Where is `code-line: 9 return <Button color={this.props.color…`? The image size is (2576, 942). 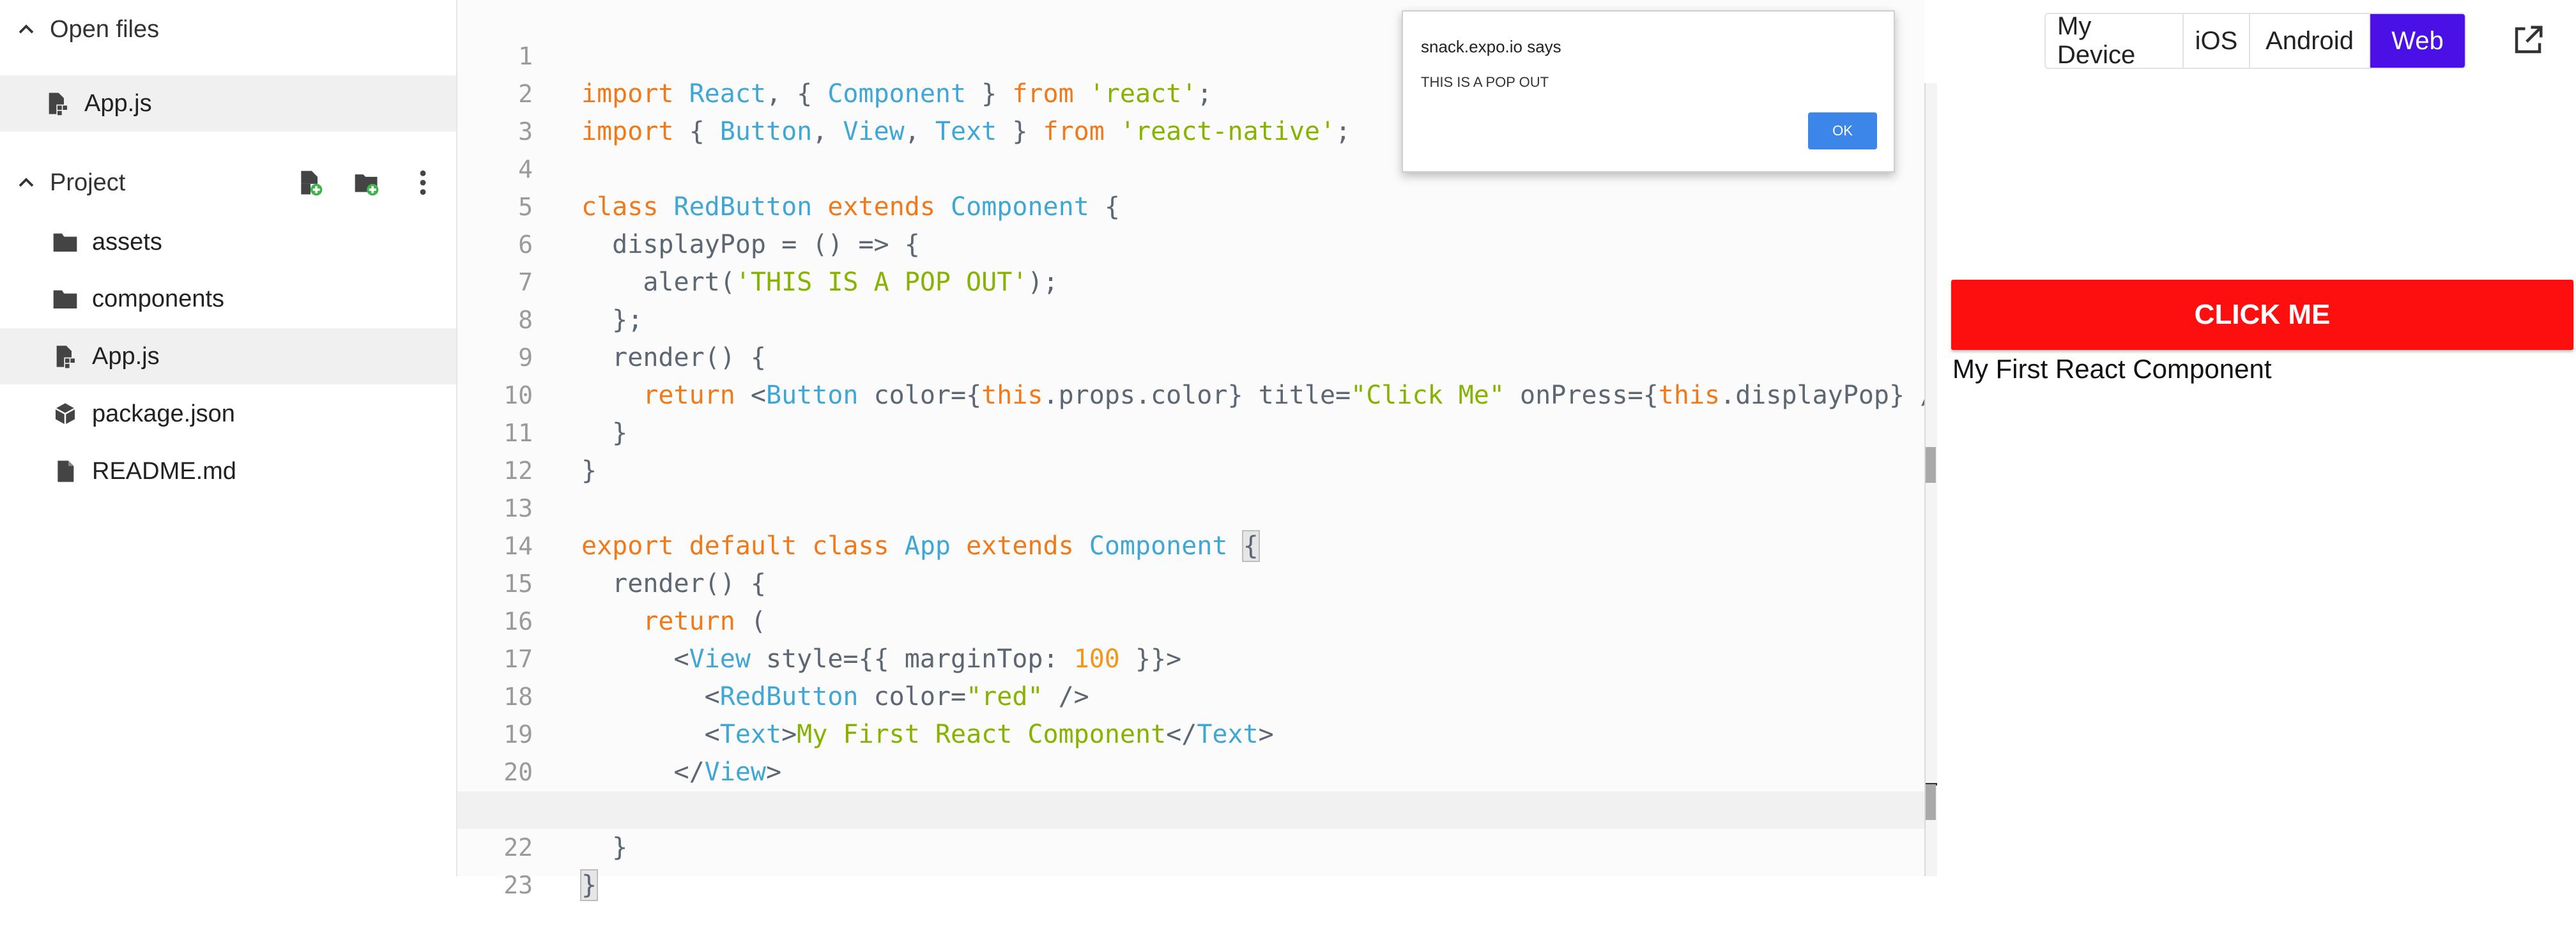 code-line: 9 return <Button color={this.props.color… is located at coordinates (1211, 356).